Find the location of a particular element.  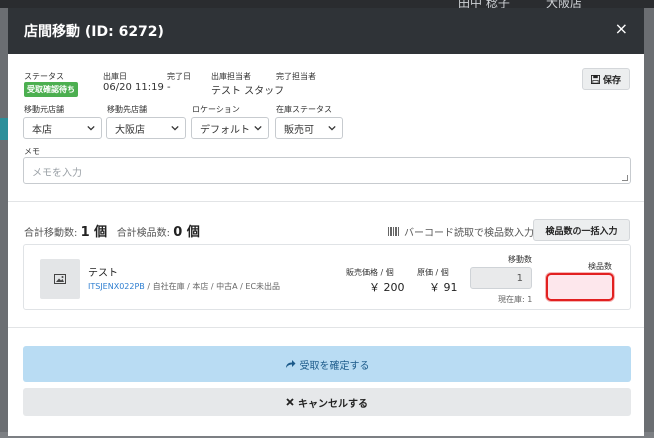

confirm-receipt-label: 受取を確定する is located at coordinates (334, 366).